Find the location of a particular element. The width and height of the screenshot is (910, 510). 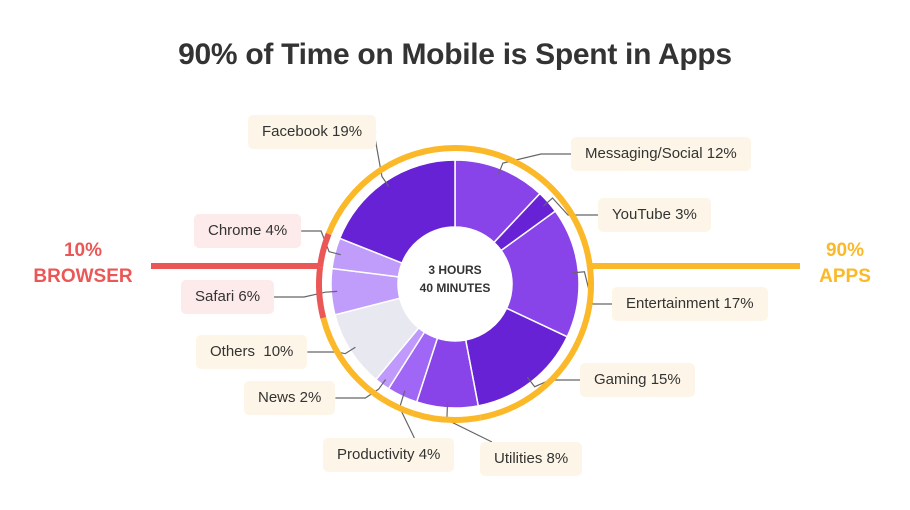

slice-label-gaming: Gaming 15% is located at coordinates (637, 380).